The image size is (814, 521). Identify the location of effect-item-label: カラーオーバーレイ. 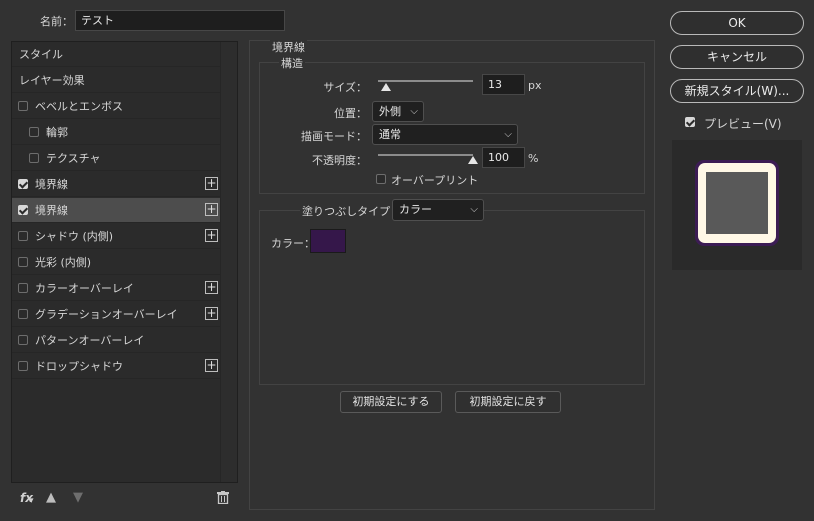
(84, 288).